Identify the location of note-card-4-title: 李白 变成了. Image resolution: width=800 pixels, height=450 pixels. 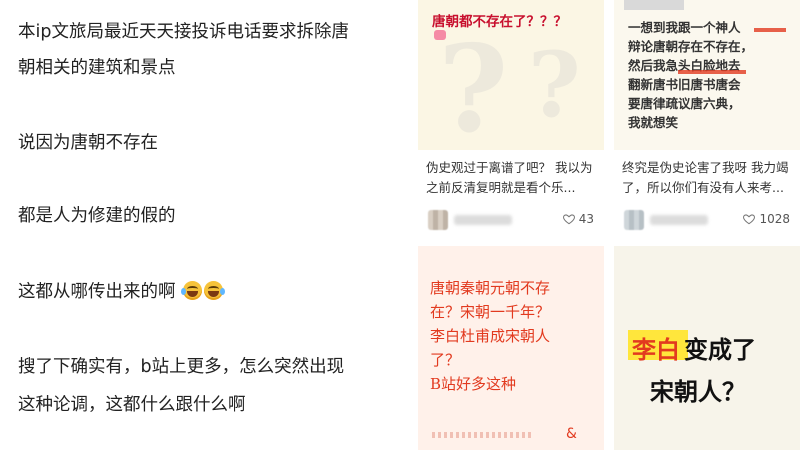
(709, 348).